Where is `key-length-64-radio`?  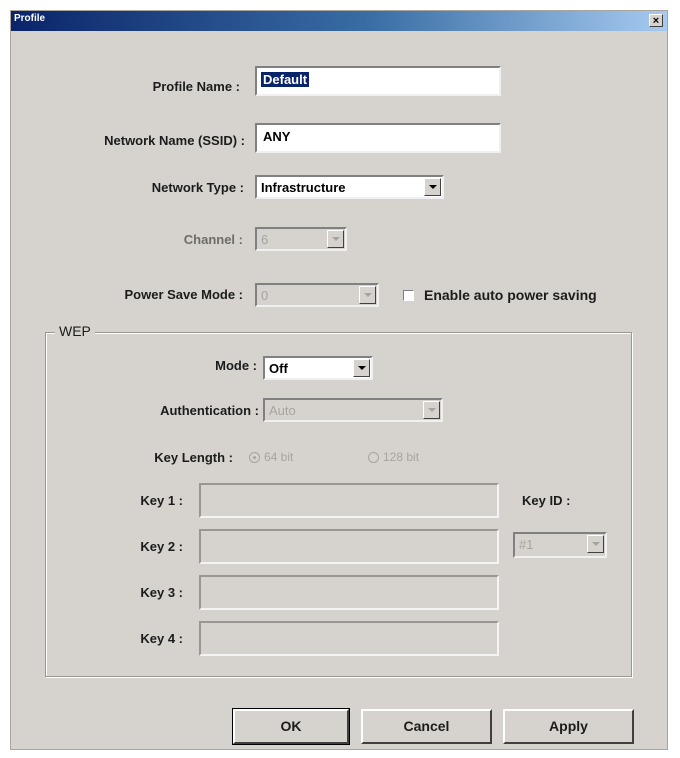
key-length-64-radio is located at coordinates (254, 457).